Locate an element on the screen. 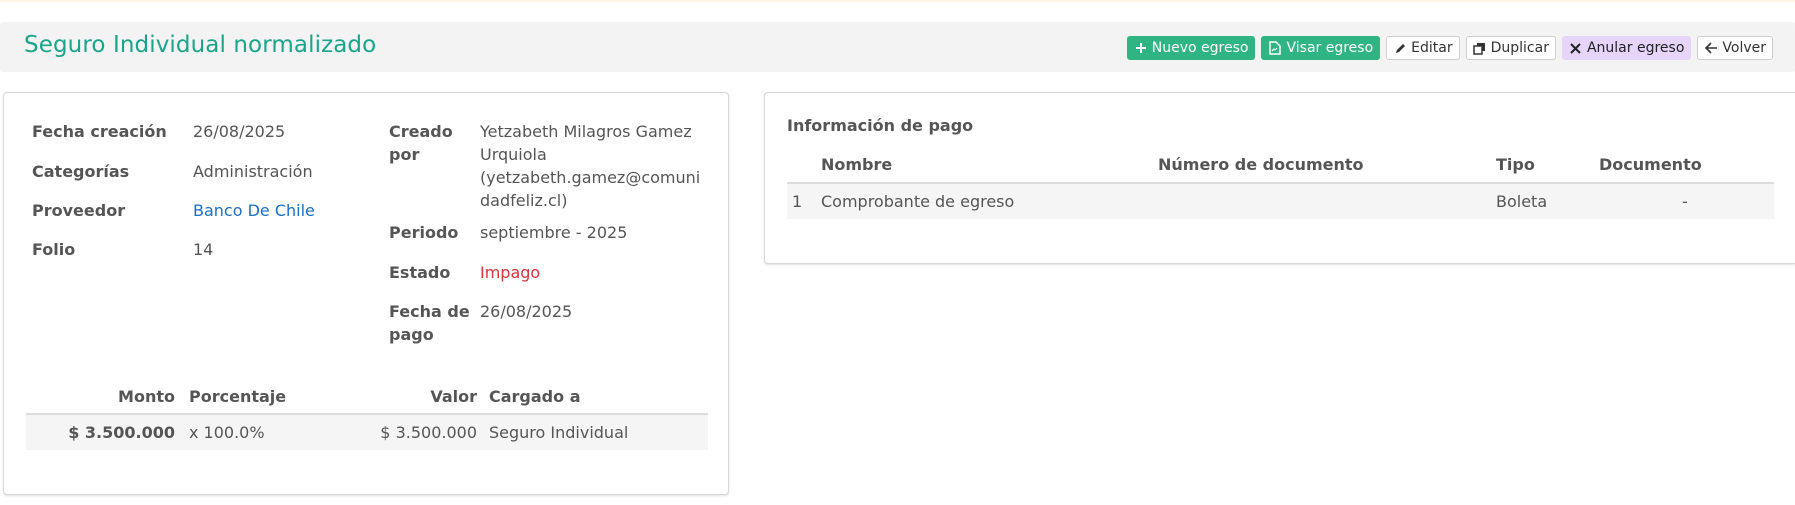  categories-label: Categorías is located at coordinates (81, 171).